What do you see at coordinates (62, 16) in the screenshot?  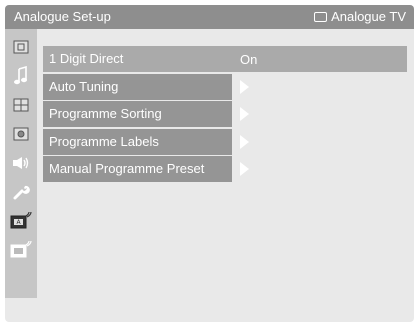 I see `menu-title: Analogue Set-up` at bounding box center [62, 16].